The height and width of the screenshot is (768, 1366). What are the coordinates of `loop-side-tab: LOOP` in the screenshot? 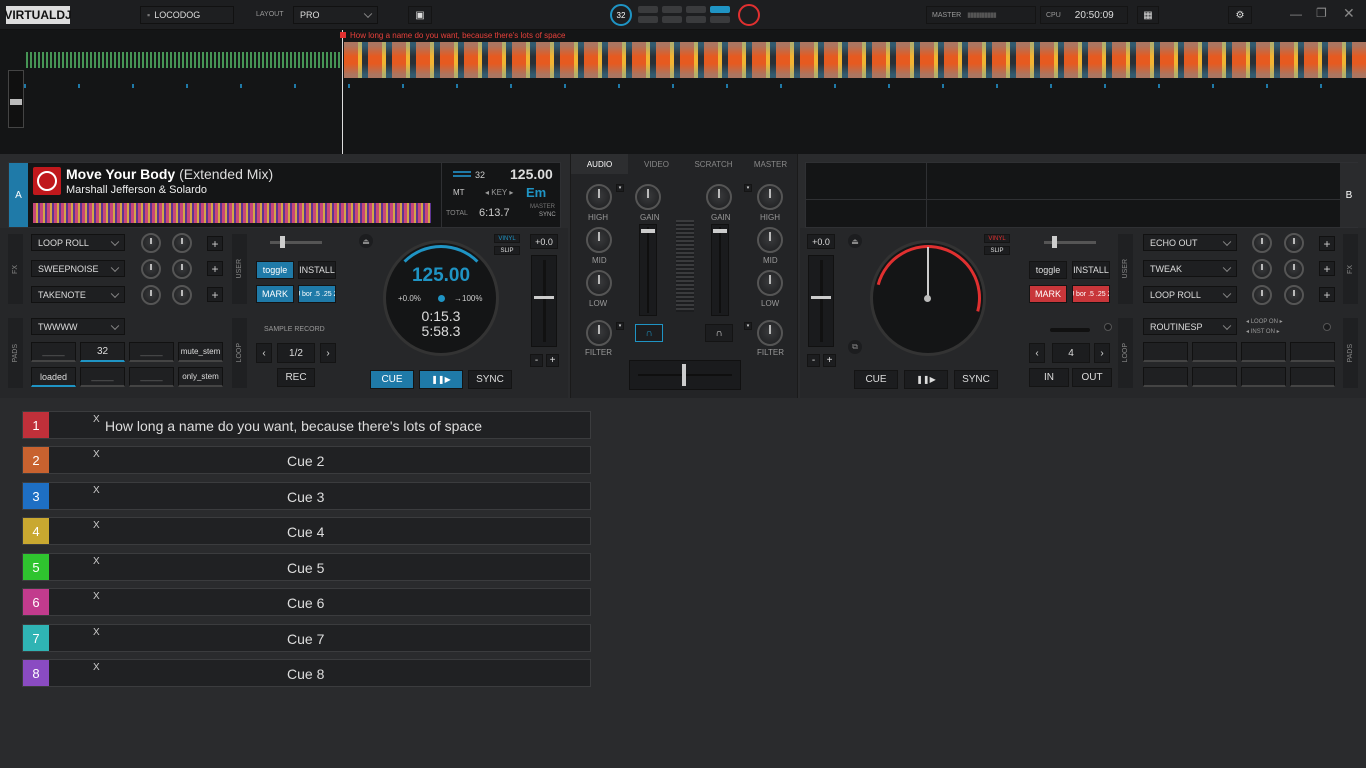 It's located at (1125, 353).